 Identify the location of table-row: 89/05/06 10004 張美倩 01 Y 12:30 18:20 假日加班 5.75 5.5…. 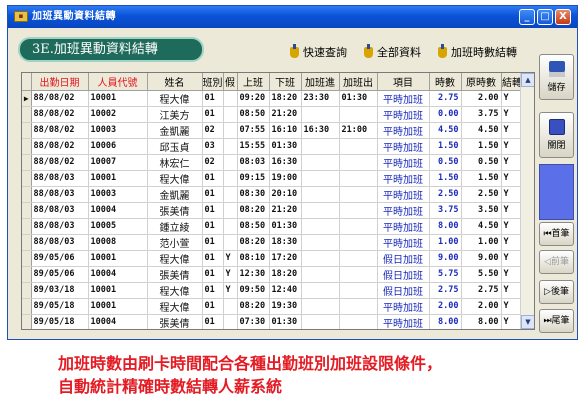
(273, 274).